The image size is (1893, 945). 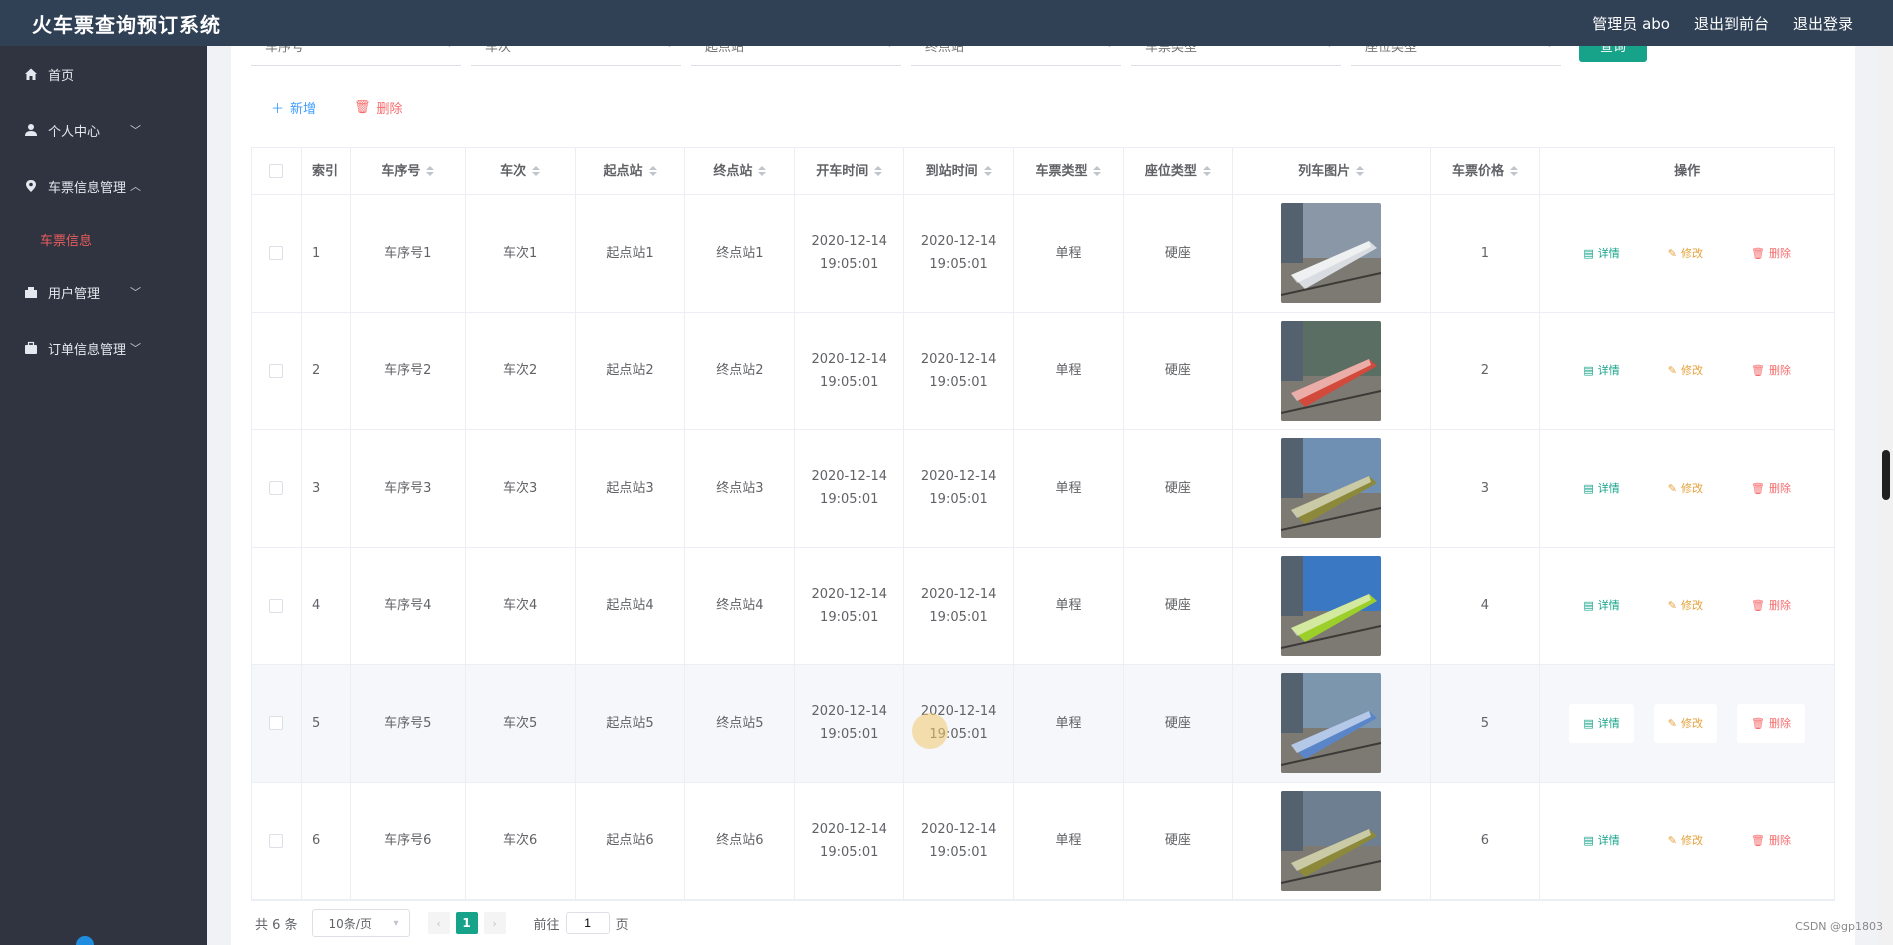 I want to click on page-size-select: 10条/页 ▾, so click(x=360, y=923).